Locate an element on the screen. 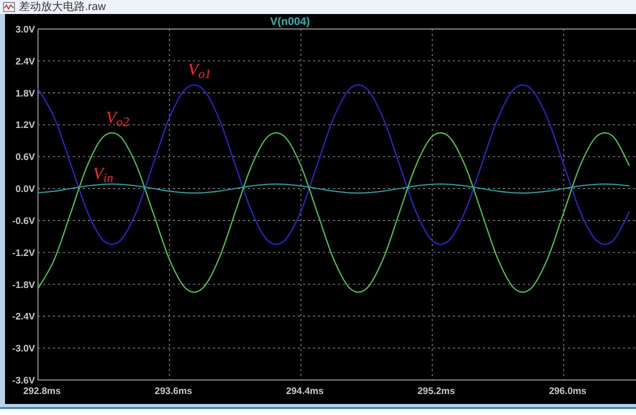 This screenshot has width=636, height=415. trace-title: V(n004) is located at coordinates (290, 22).